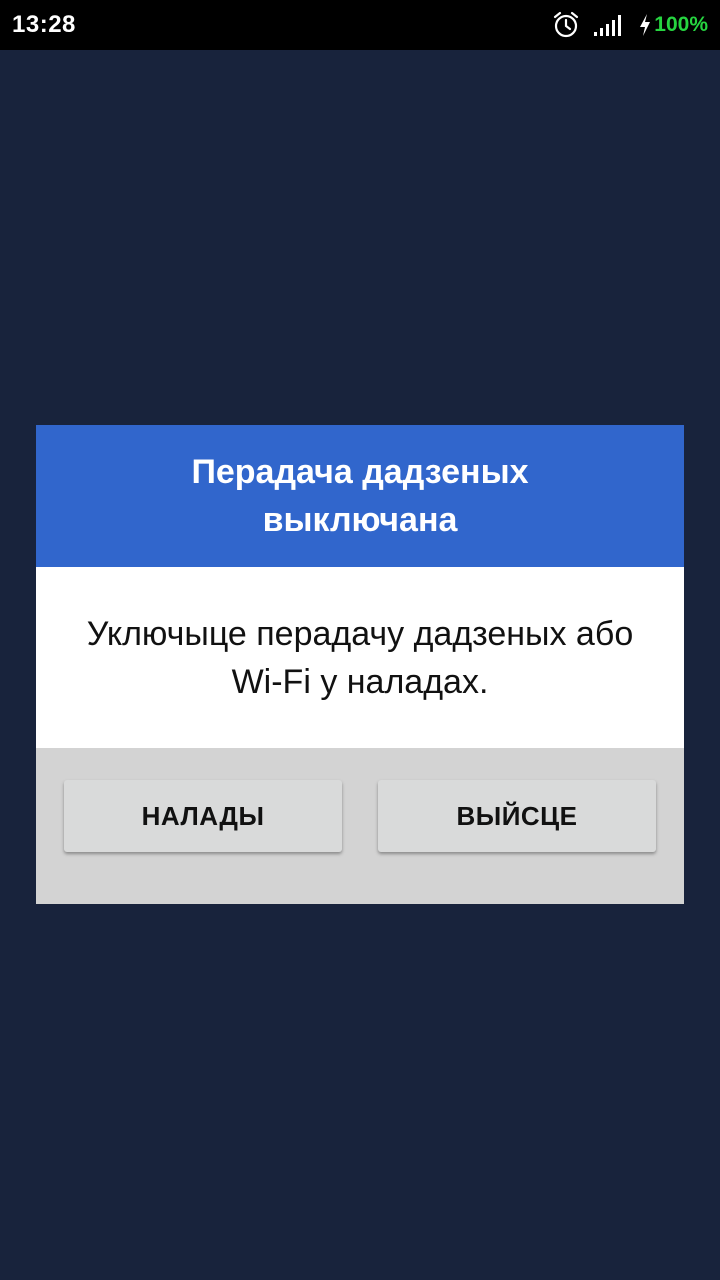 The image size is (720, 1280). What do you see at coordinates (681, 24) in the screenshot?
I see `battery-percentage: 100%` at bounding box center [681, 24].